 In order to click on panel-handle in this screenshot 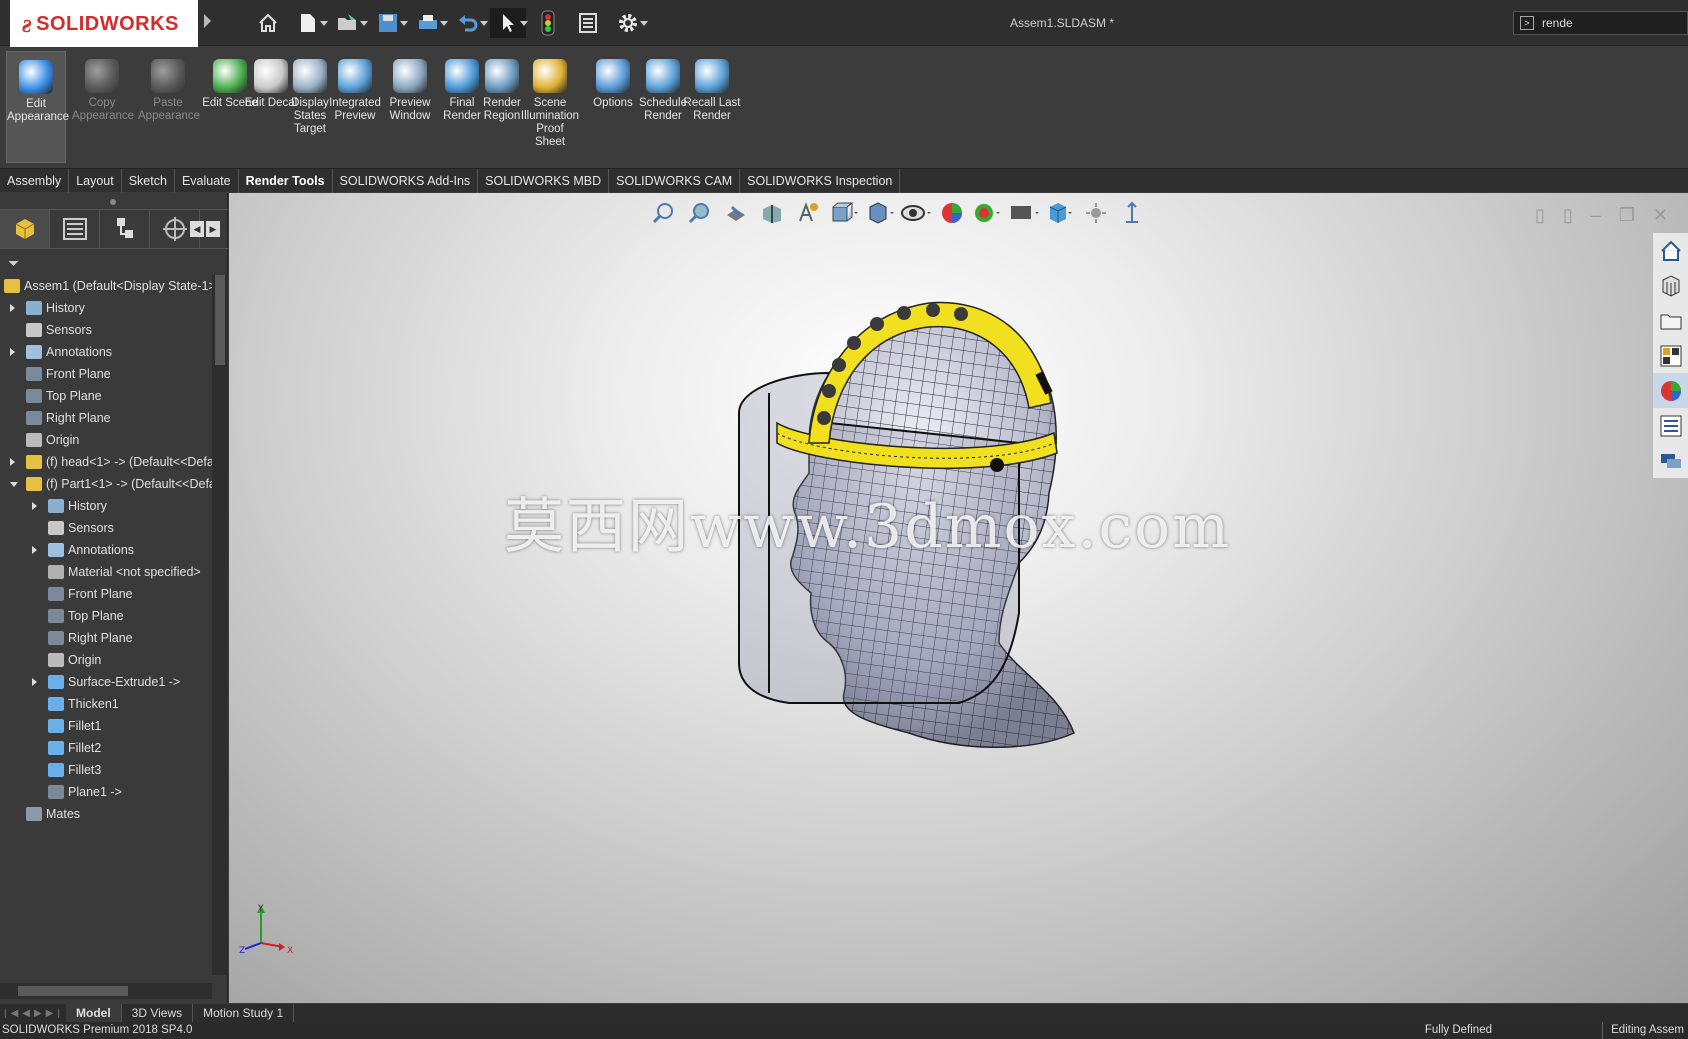, I will do `click(113, 202)`.